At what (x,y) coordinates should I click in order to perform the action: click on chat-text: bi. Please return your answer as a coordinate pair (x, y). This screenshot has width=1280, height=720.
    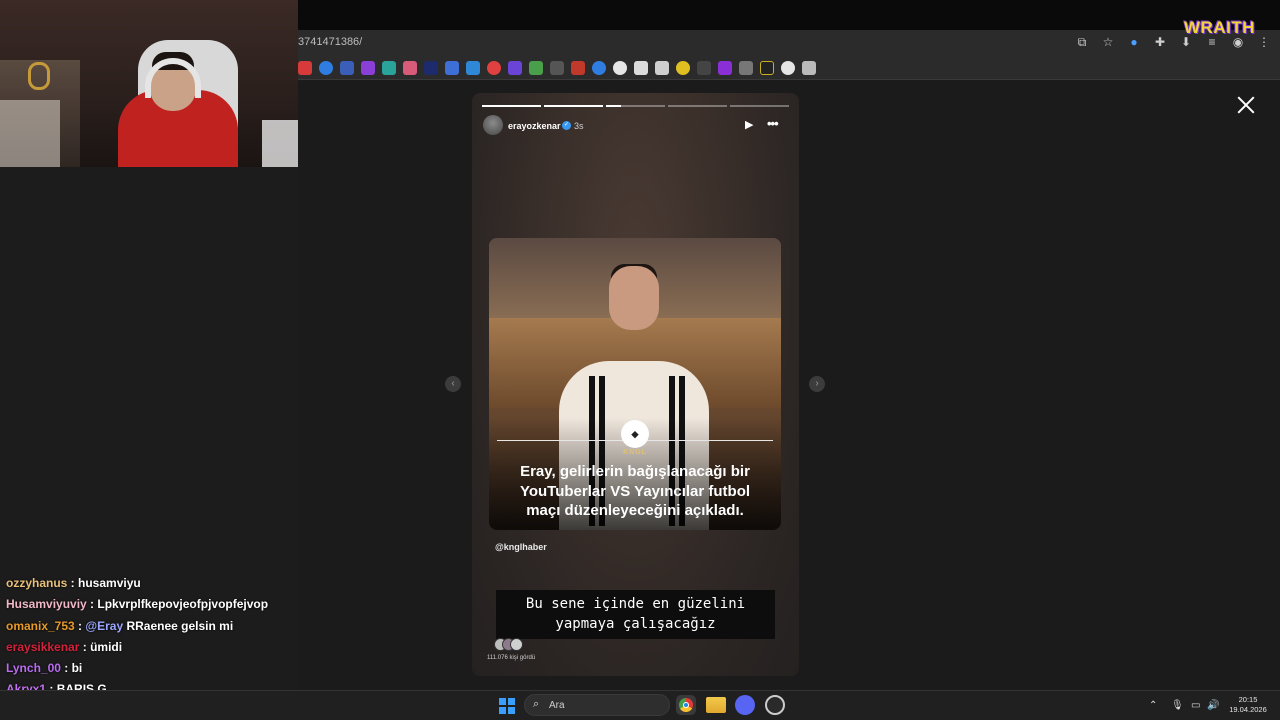
    Looking at the image, I should click on (77, 668).